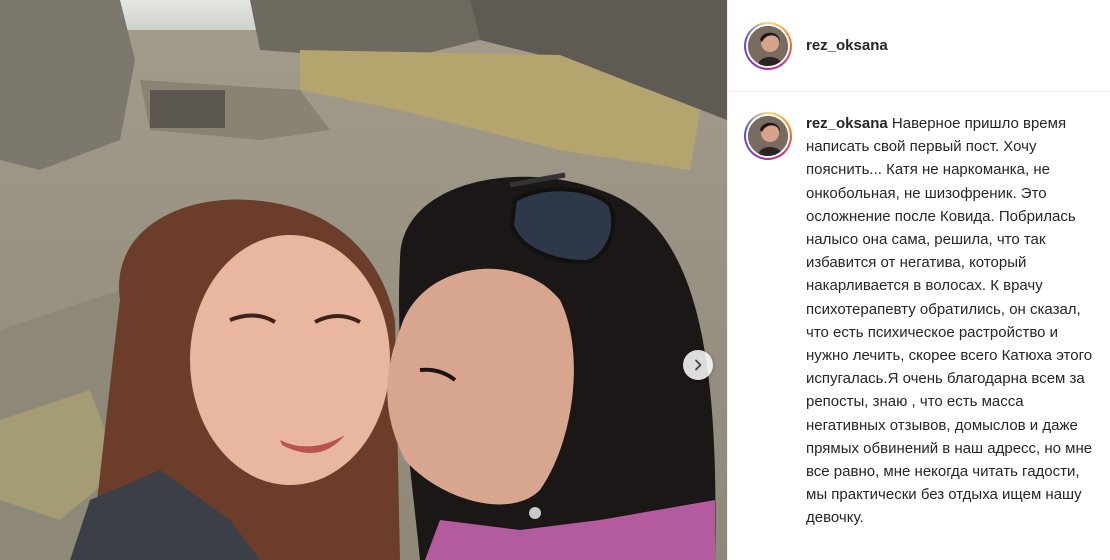  I want to click on caption-username: rez_oksana, so click(847, 123).